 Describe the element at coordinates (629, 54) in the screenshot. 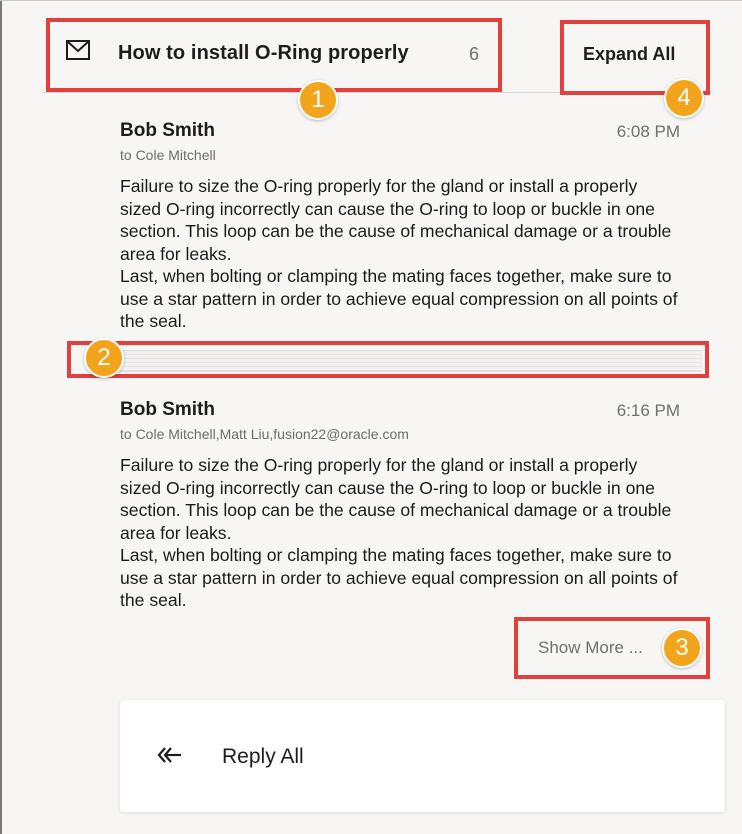

I see `expand-all-button: Expand All` at that location.